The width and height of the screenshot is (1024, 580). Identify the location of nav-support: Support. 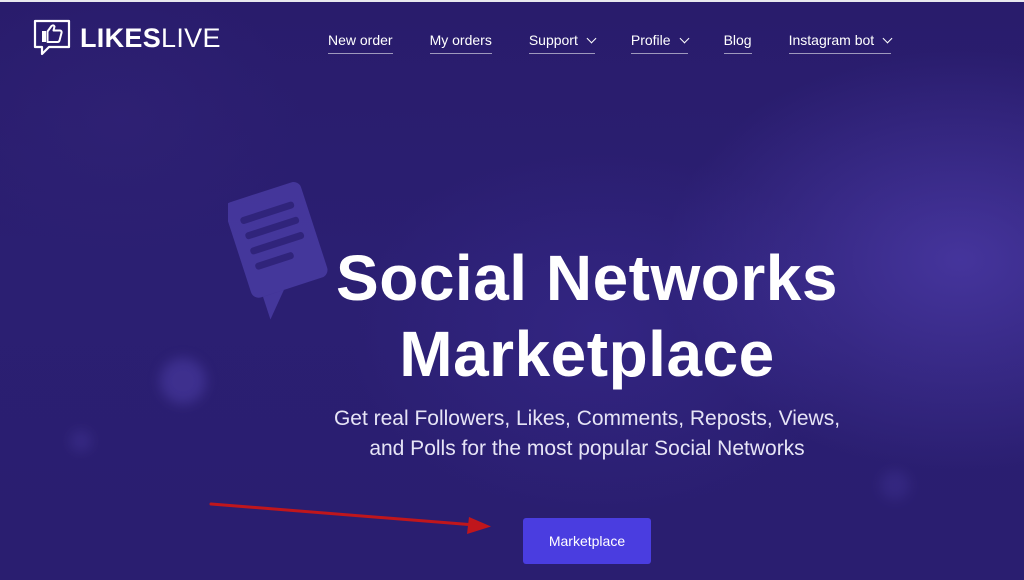
(562, 42).